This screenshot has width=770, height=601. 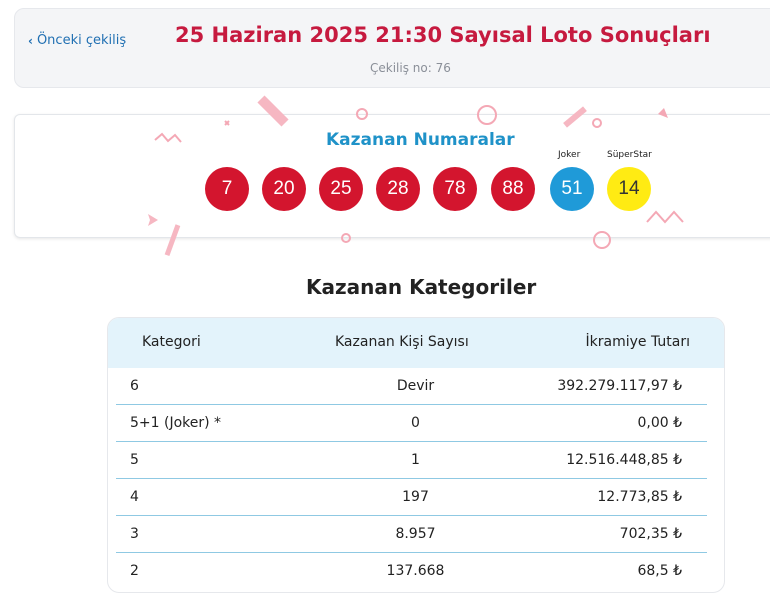 I want to click on prize-cell: 392.279.117,97 ₺, so click(x=619, y=386).